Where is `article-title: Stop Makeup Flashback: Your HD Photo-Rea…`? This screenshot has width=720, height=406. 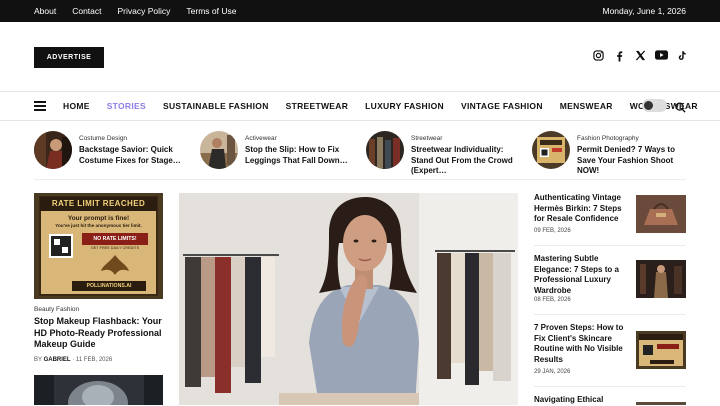
article-title: Stop Makeup Flashback: Your HD Photo-Rea… is located at coordinates (98, 333).